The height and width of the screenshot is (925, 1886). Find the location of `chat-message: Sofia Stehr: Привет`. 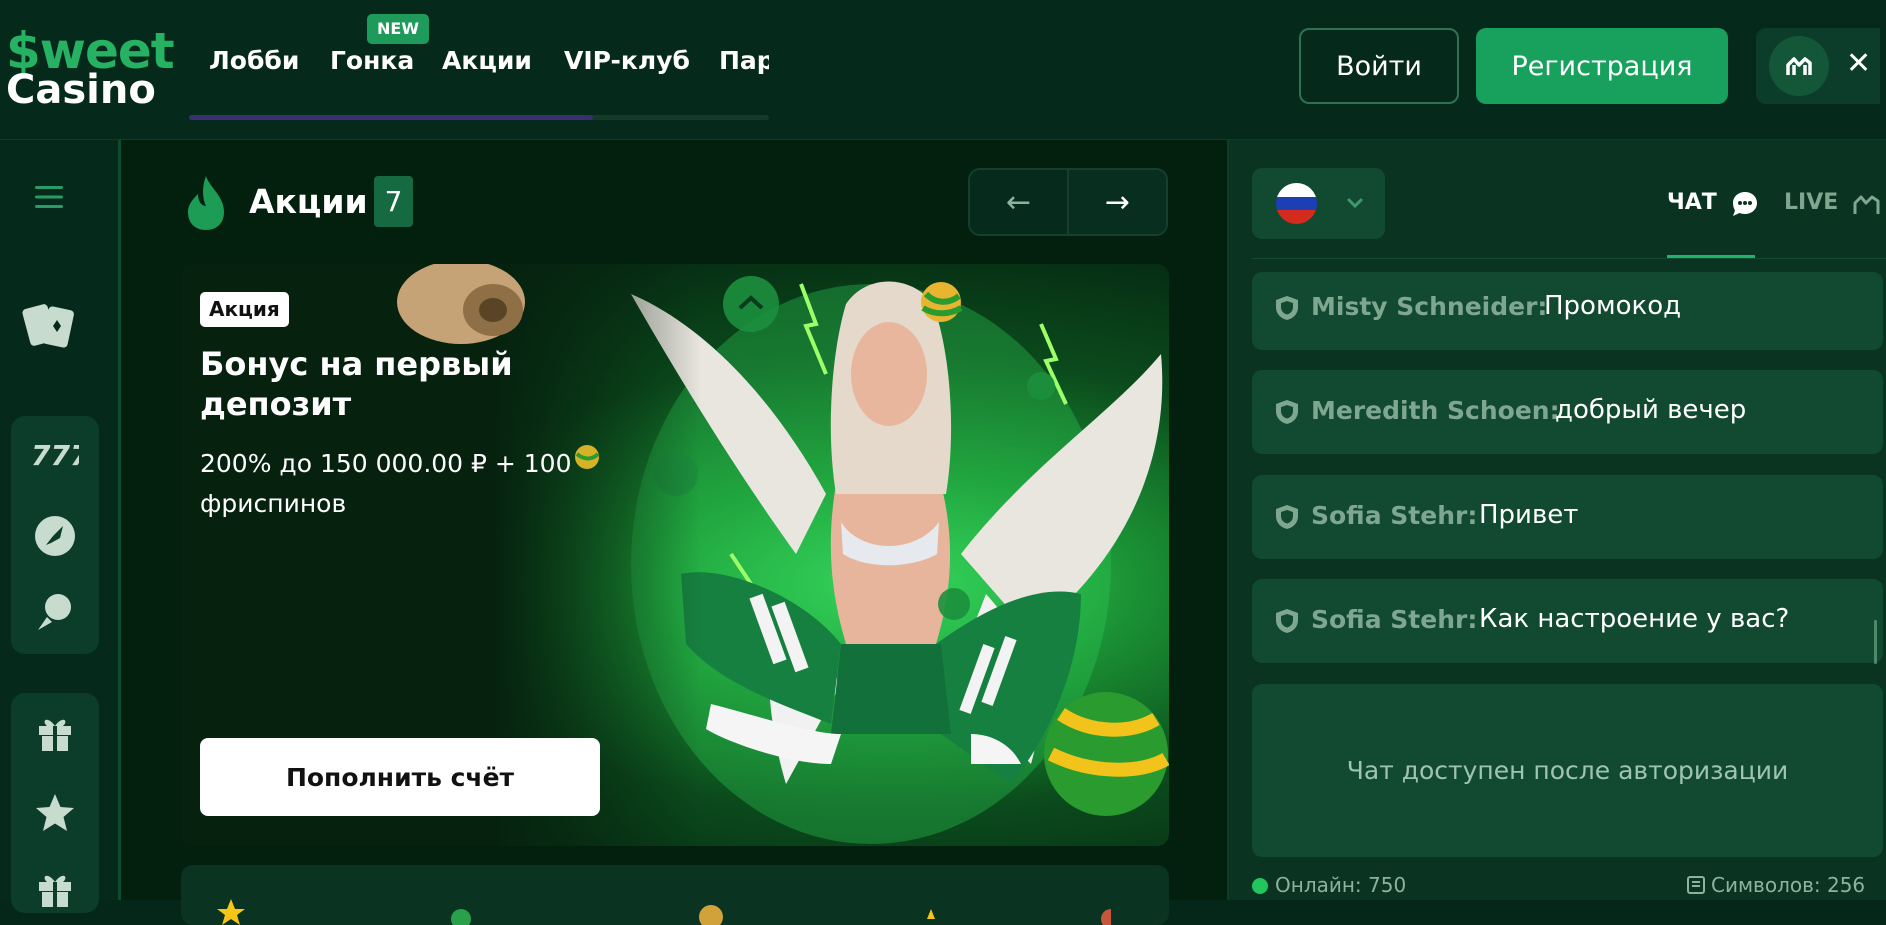

chat-message: Sofia Stehr: Привет is located at coordinates (1567, 517).